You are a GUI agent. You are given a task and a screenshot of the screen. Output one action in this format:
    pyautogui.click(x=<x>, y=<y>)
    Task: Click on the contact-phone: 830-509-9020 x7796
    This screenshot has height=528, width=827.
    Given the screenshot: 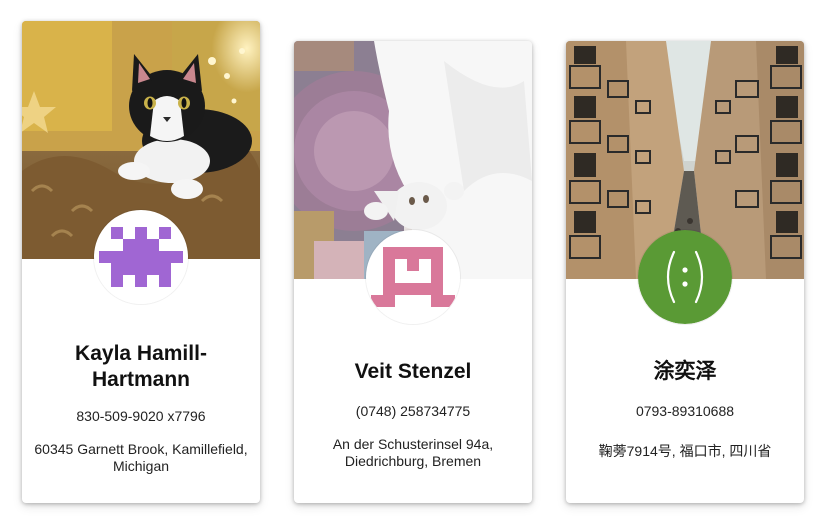 What is the action you would take?
    pyautogui.click(x=141, y=416)
    